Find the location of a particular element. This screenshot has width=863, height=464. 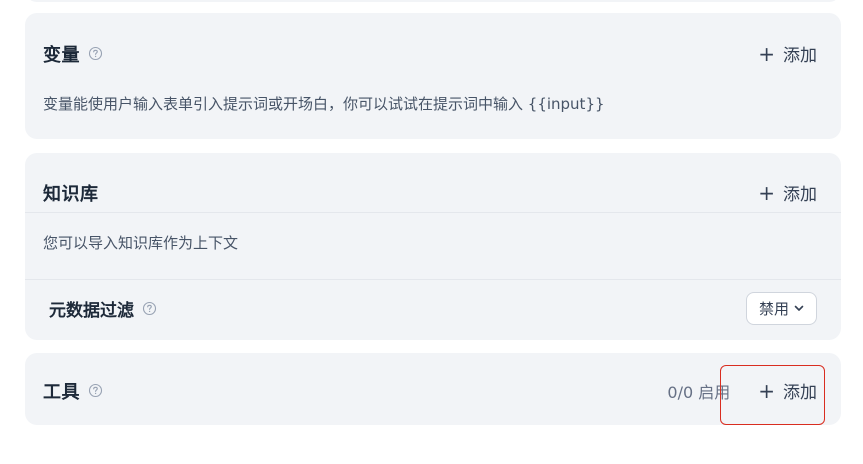

knowledge-add-button: + 添加 is located at coordinates (787, 192).